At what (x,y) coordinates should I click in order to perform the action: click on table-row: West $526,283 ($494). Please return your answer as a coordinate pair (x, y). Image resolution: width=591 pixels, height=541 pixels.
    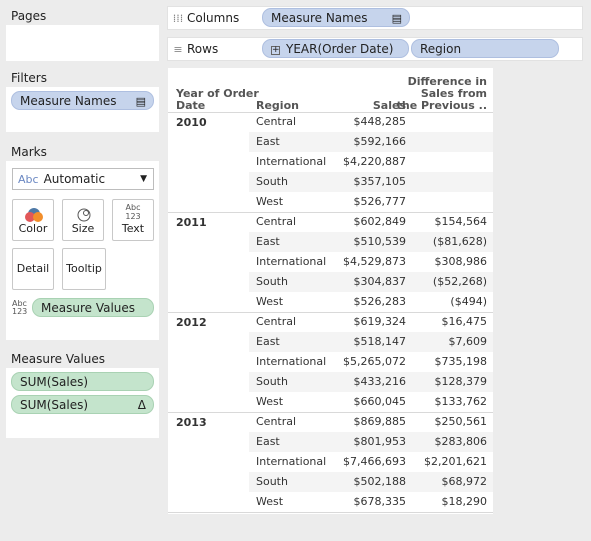
    Looking at the image, I should click on (371, 302).